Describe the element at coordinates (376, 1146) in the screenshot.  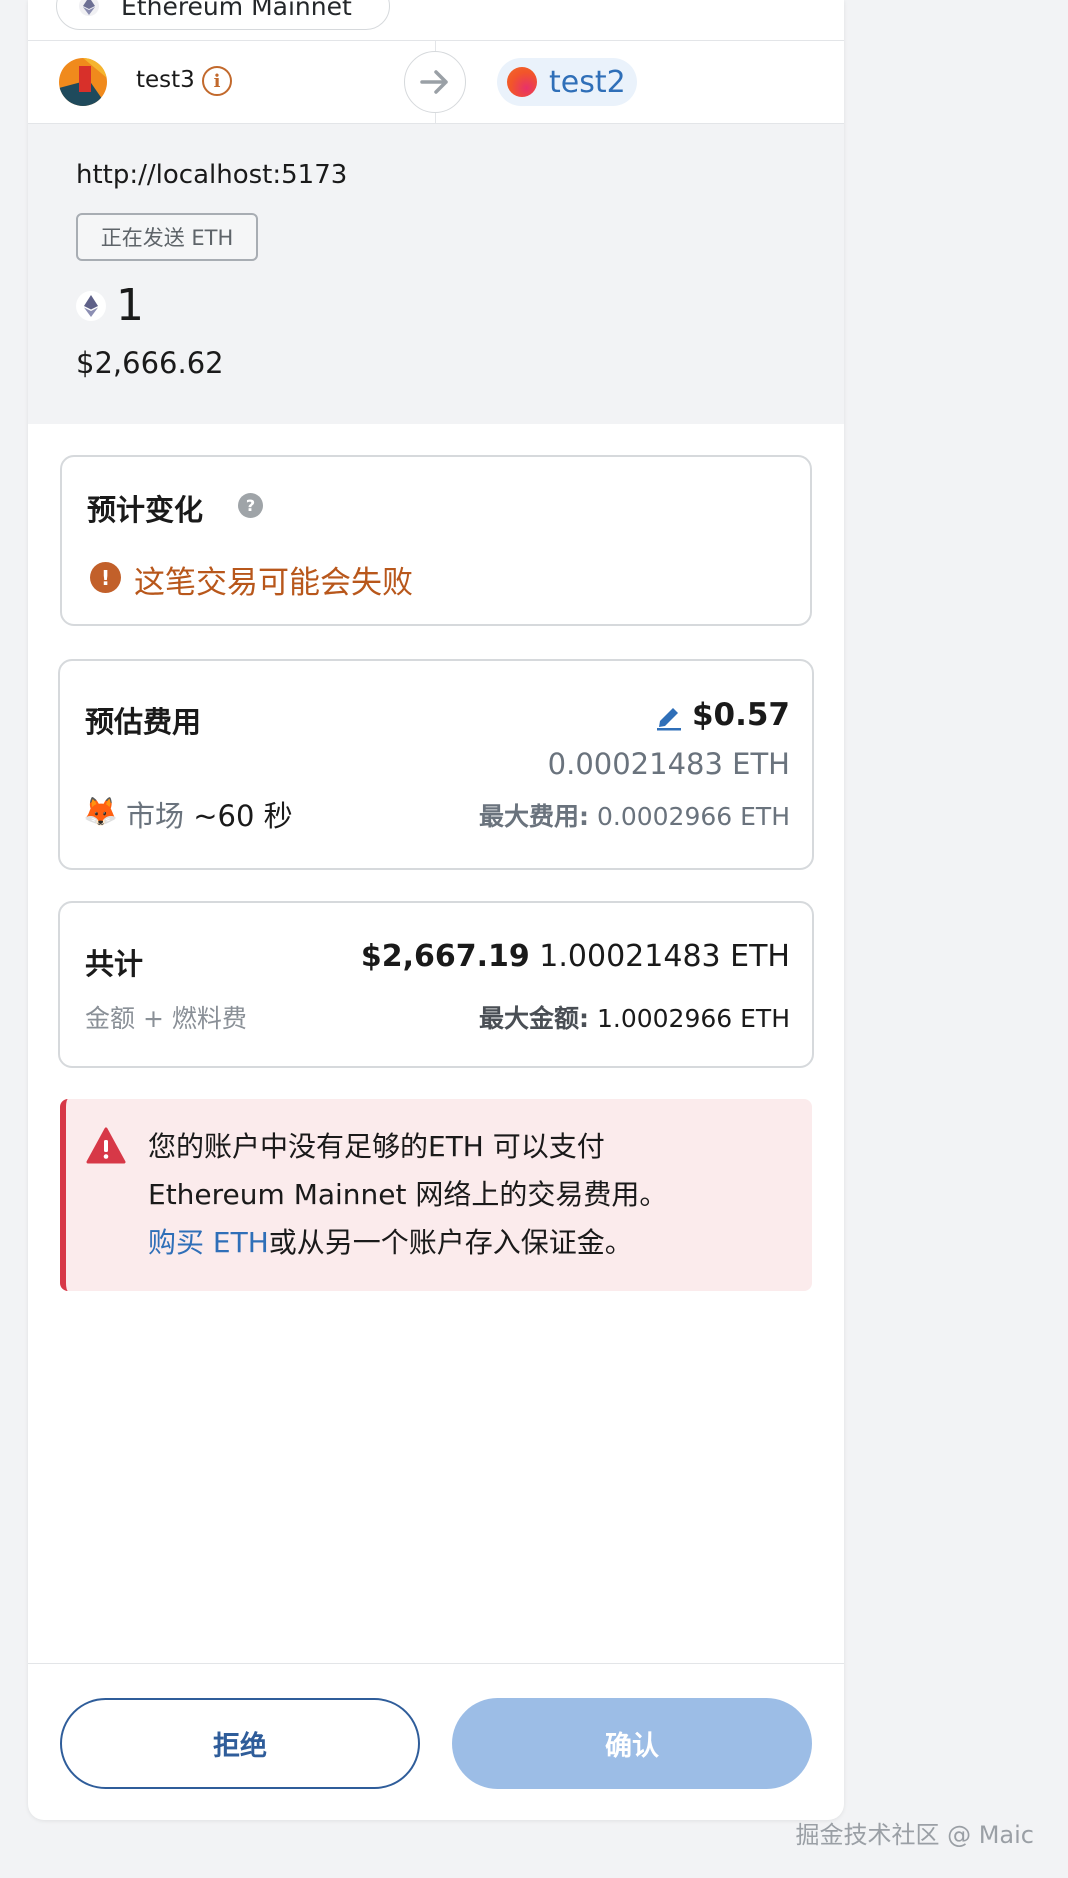
I see `alert-line-1: 您的账户中没有足够的ETH 可以支付` at that location.